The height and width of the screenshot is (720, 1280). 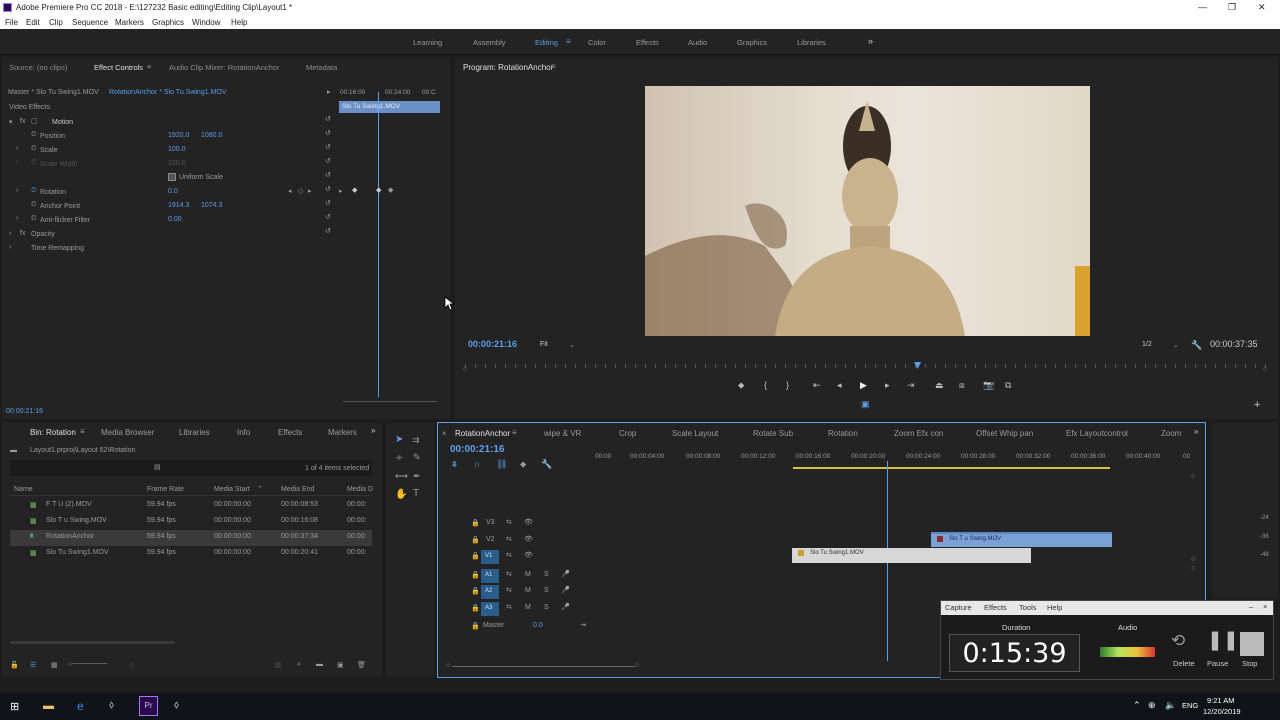 I want to click on play-icon: ▶, so click(x=863, y=385).